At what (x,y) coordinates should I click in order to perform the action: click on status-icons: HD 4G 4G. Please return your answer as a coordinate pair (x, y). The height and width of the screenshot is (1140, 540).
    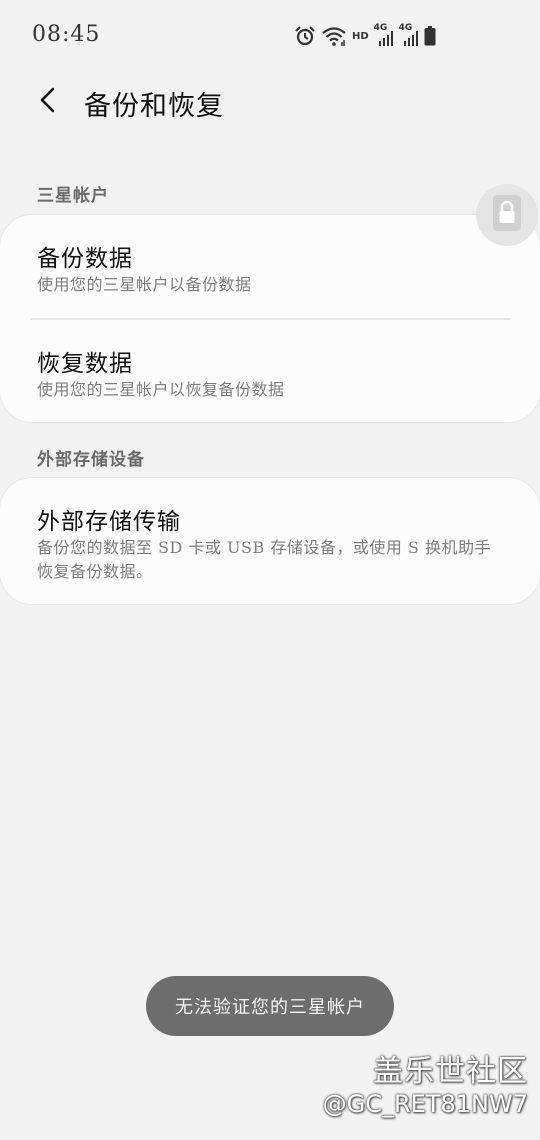
    Looking at the image, I should click on (365, 35).